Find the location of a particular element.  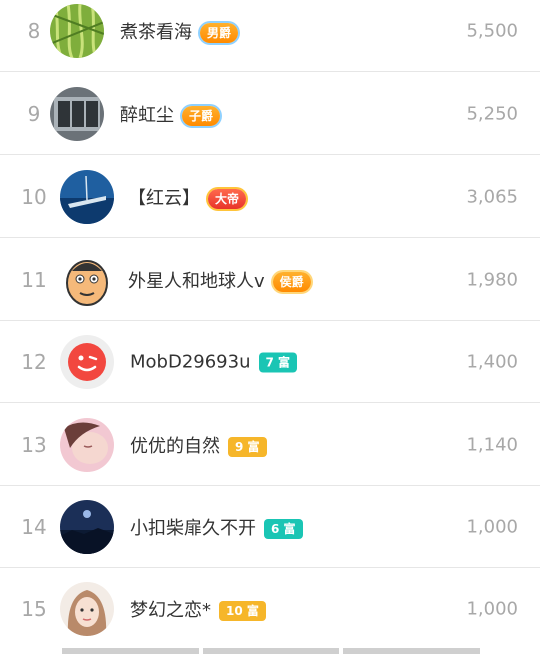

user-name: 小扣柴扉久不开 is located at coordinates (193, 528).